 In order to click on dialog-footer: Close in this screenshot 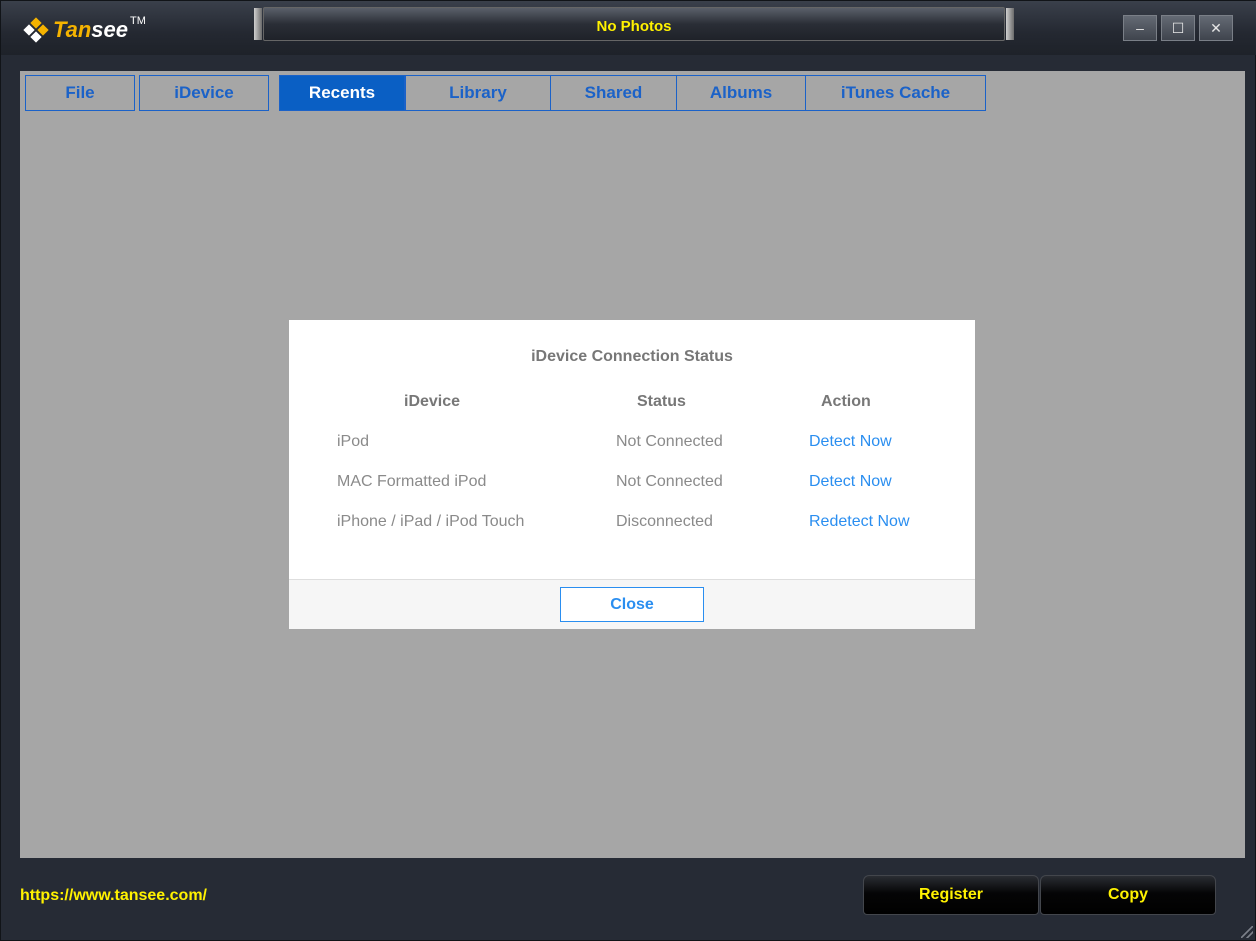, I will do `click(632, 604)`.